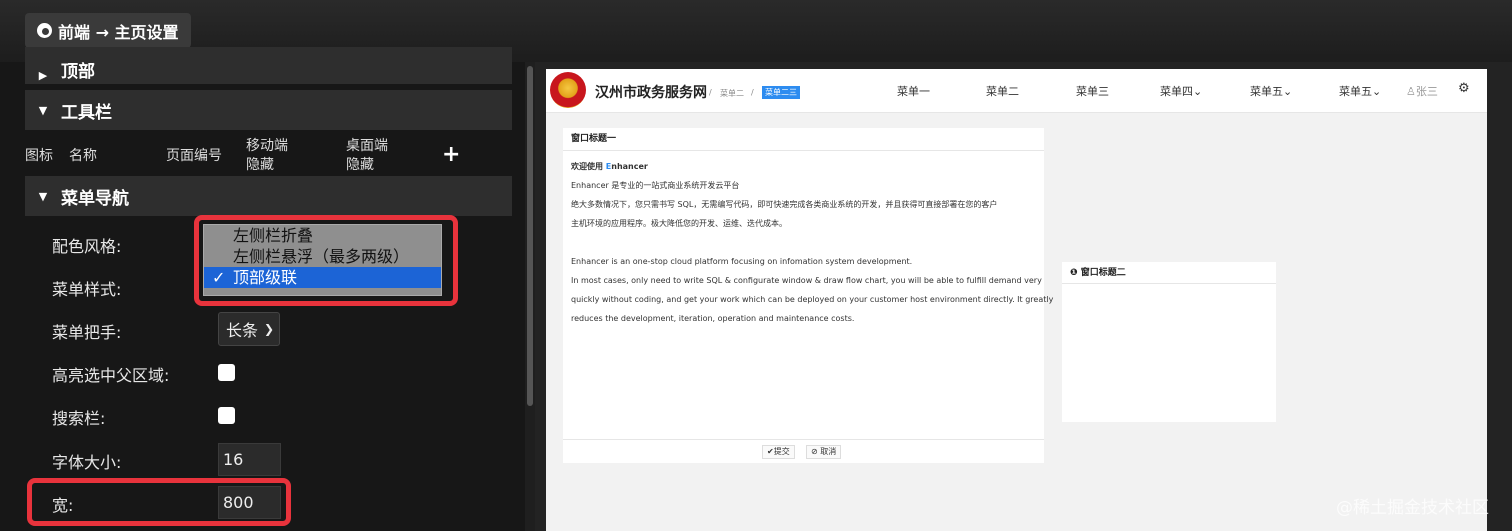  Describe the element at coordinates (78, 72) in the screenshot. I see `section-top-label: 顶部` at that location.